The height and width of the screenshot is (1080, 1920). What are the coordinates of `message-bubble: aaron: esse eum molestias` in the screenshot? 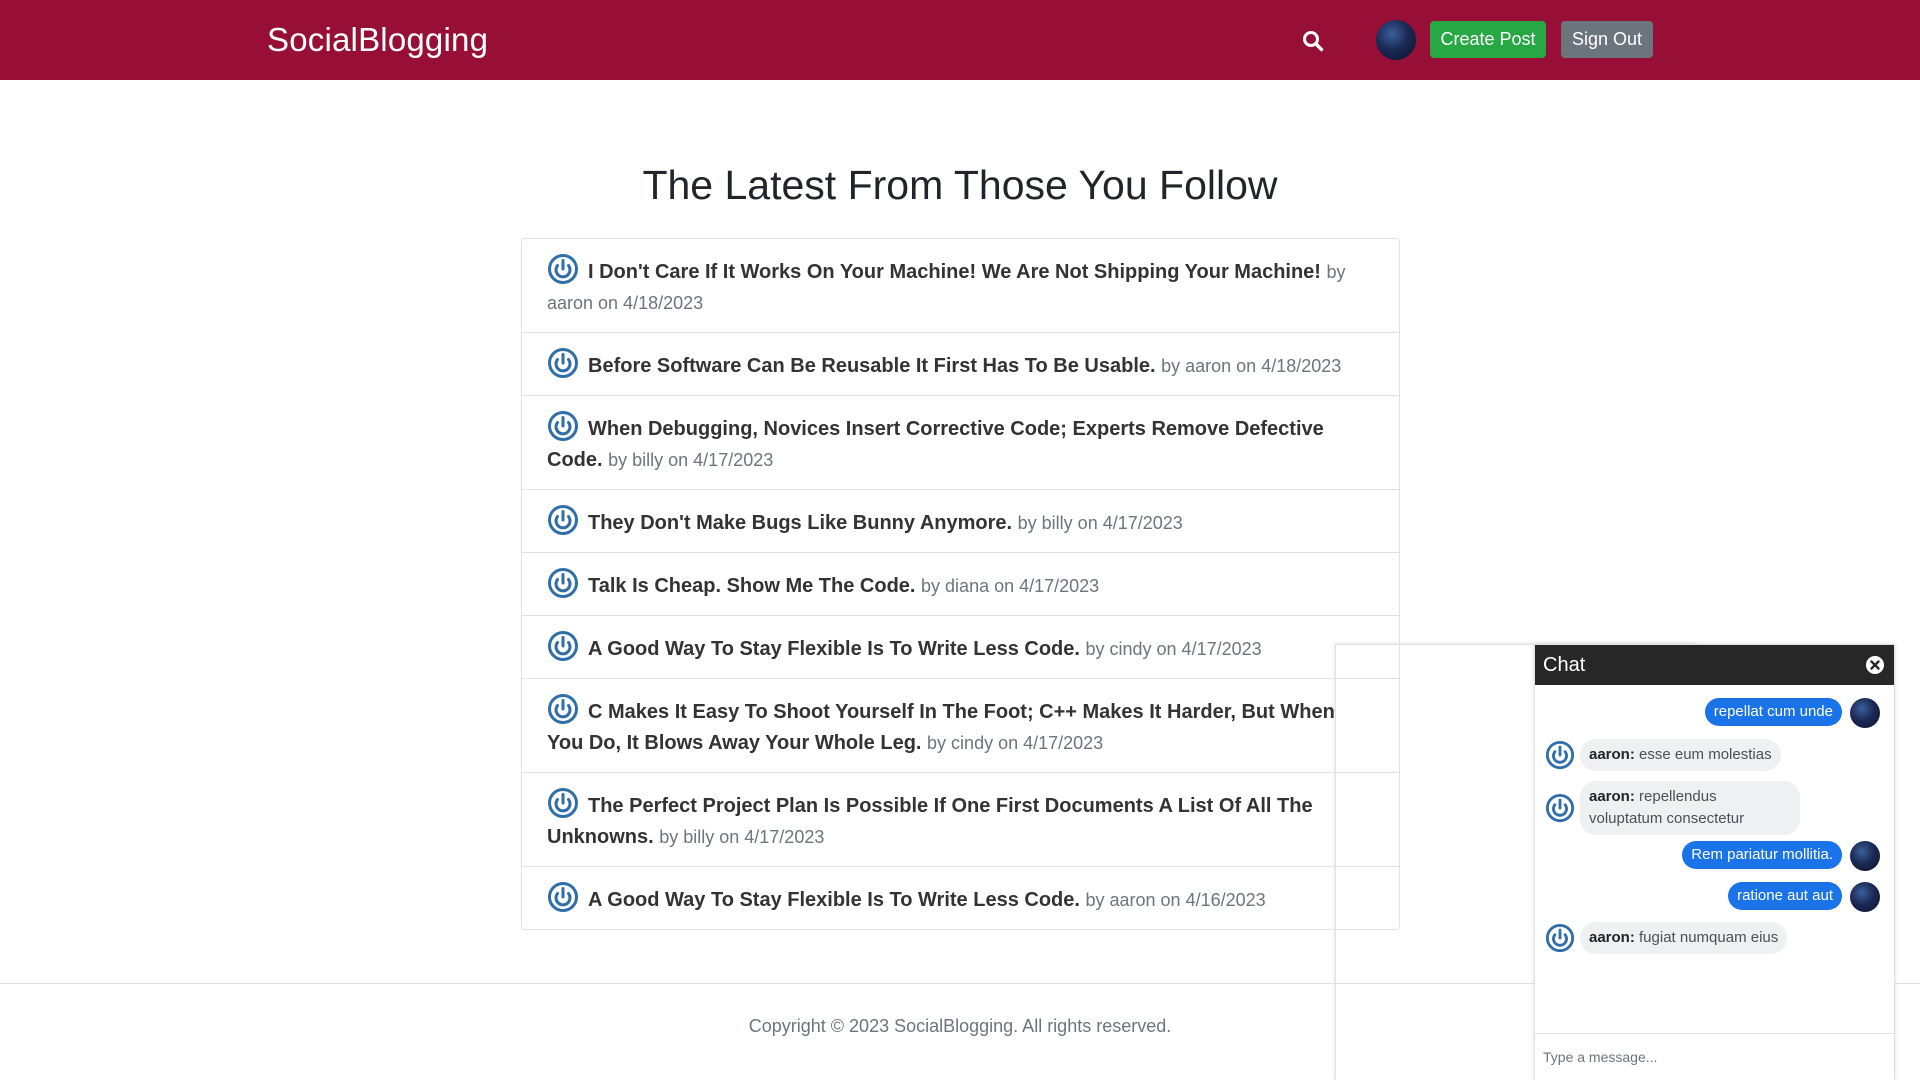 It's located at (1680, 755).